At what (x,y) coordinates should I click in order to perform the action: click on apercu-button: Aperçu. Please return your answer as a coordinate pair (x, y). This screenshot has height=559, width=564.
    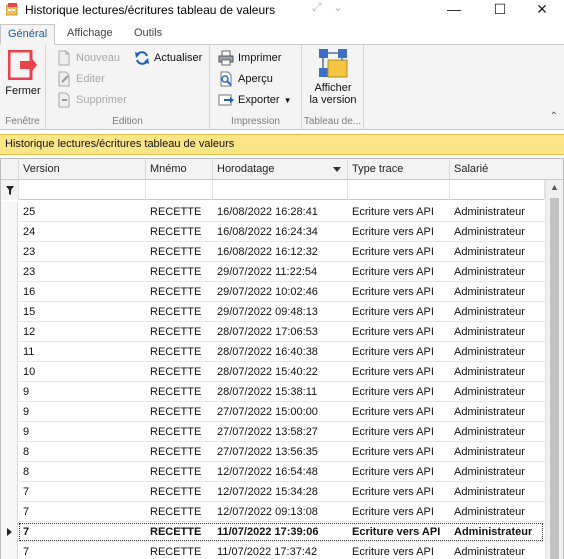
    Looking at the image, I should click on (245, 79).